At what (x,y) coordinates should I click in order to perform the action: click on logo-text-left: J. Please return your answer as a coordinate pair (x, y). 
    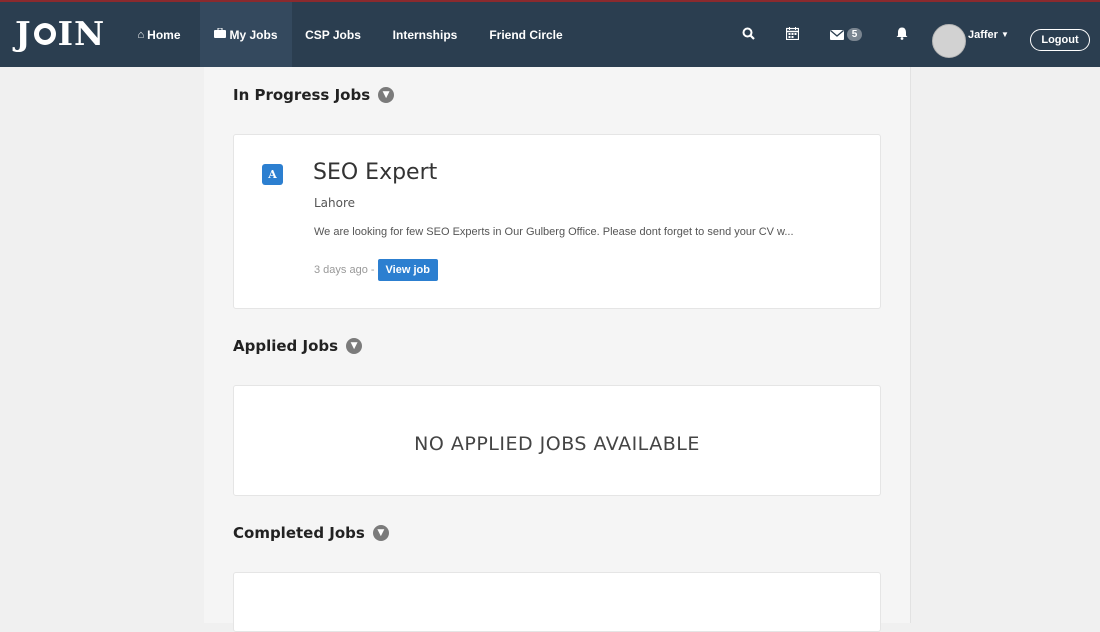
    Looking at the image, I should click on (23, 33).